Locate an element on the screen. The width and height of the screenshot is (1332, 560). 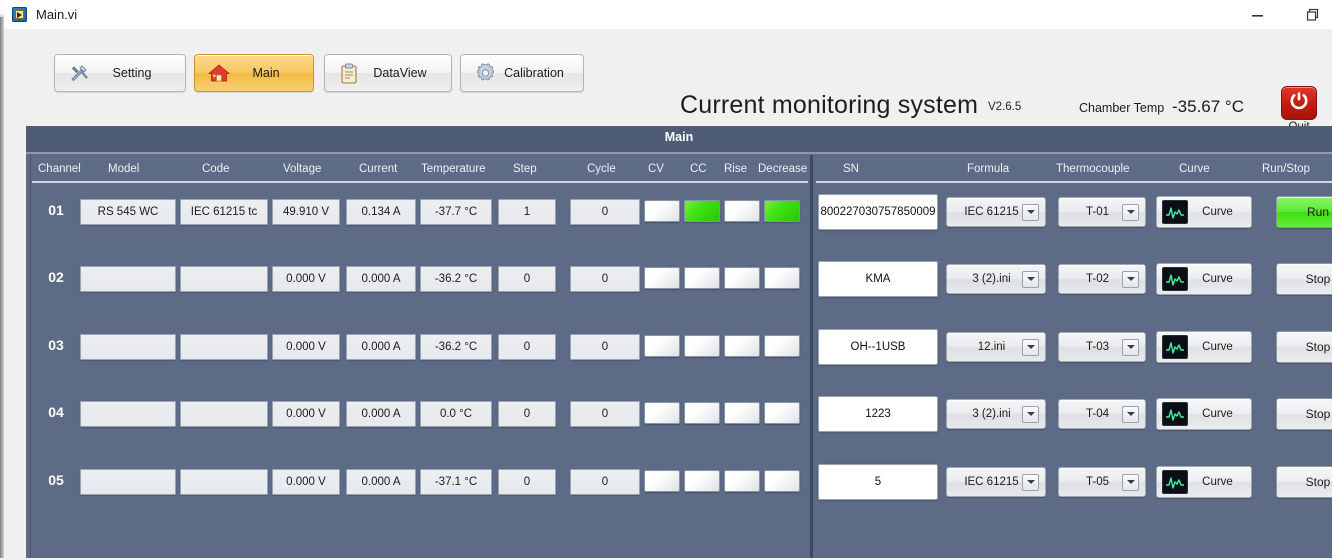
dataview-button: DataView is located at coordinates (388, 73).